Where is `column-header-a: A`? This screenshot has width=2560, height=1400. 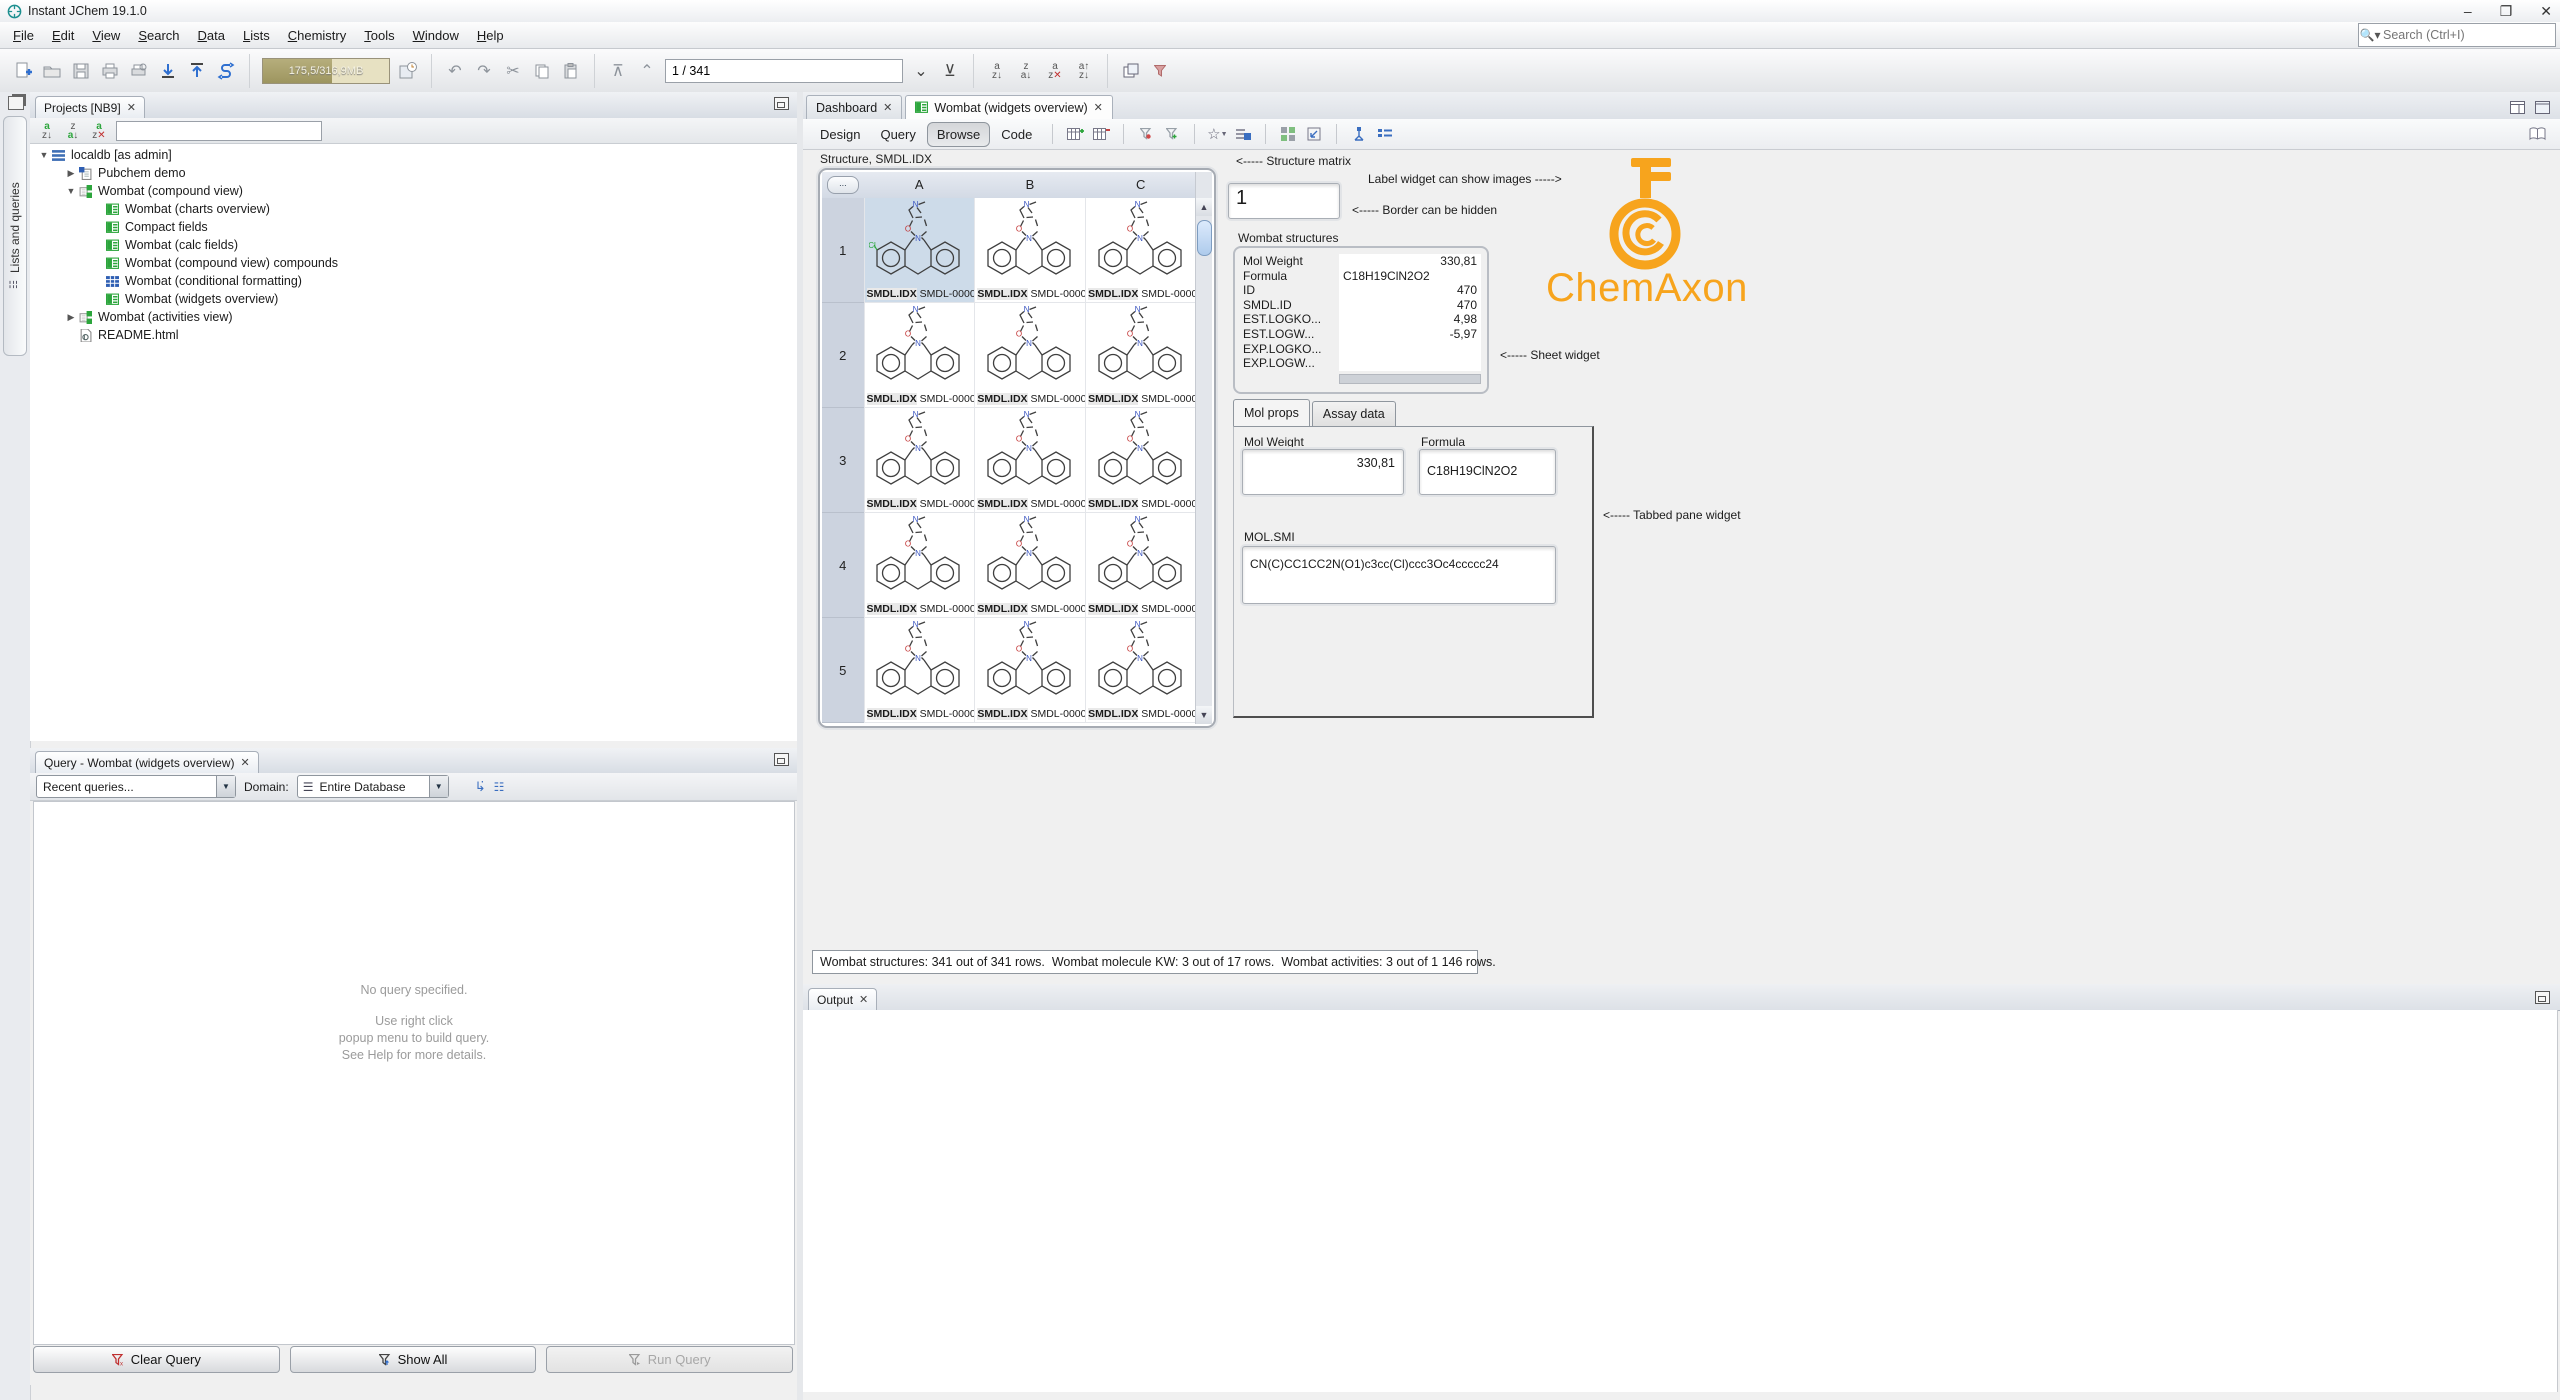 column-header-a: A is located at coordinates (919, 185).